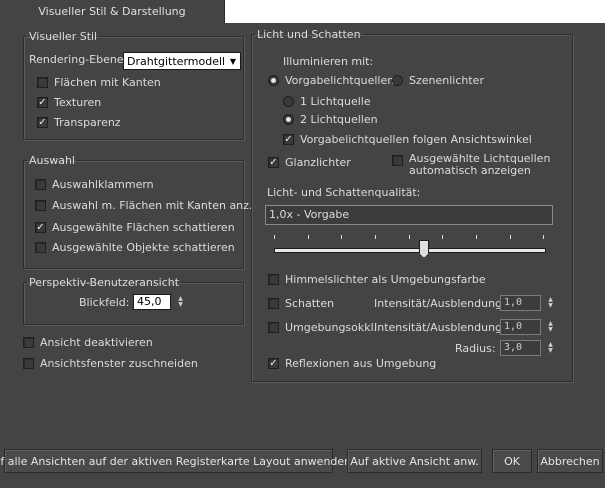 Image resolution: width=605 pixels, height=488 pixels. I want to click on radius-label: Radius:, so click(475, 348).